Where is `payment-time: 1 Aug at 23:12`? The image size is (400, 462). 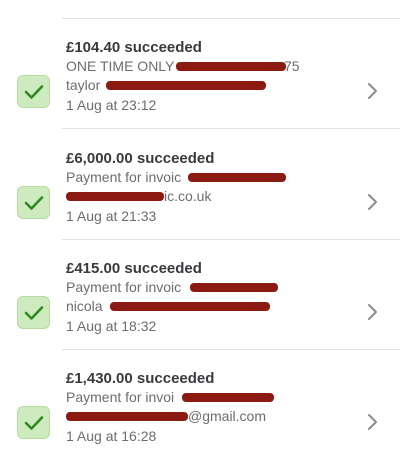 payment-time: 1 Aug at 23:12 is located at coordinates (111, 105).